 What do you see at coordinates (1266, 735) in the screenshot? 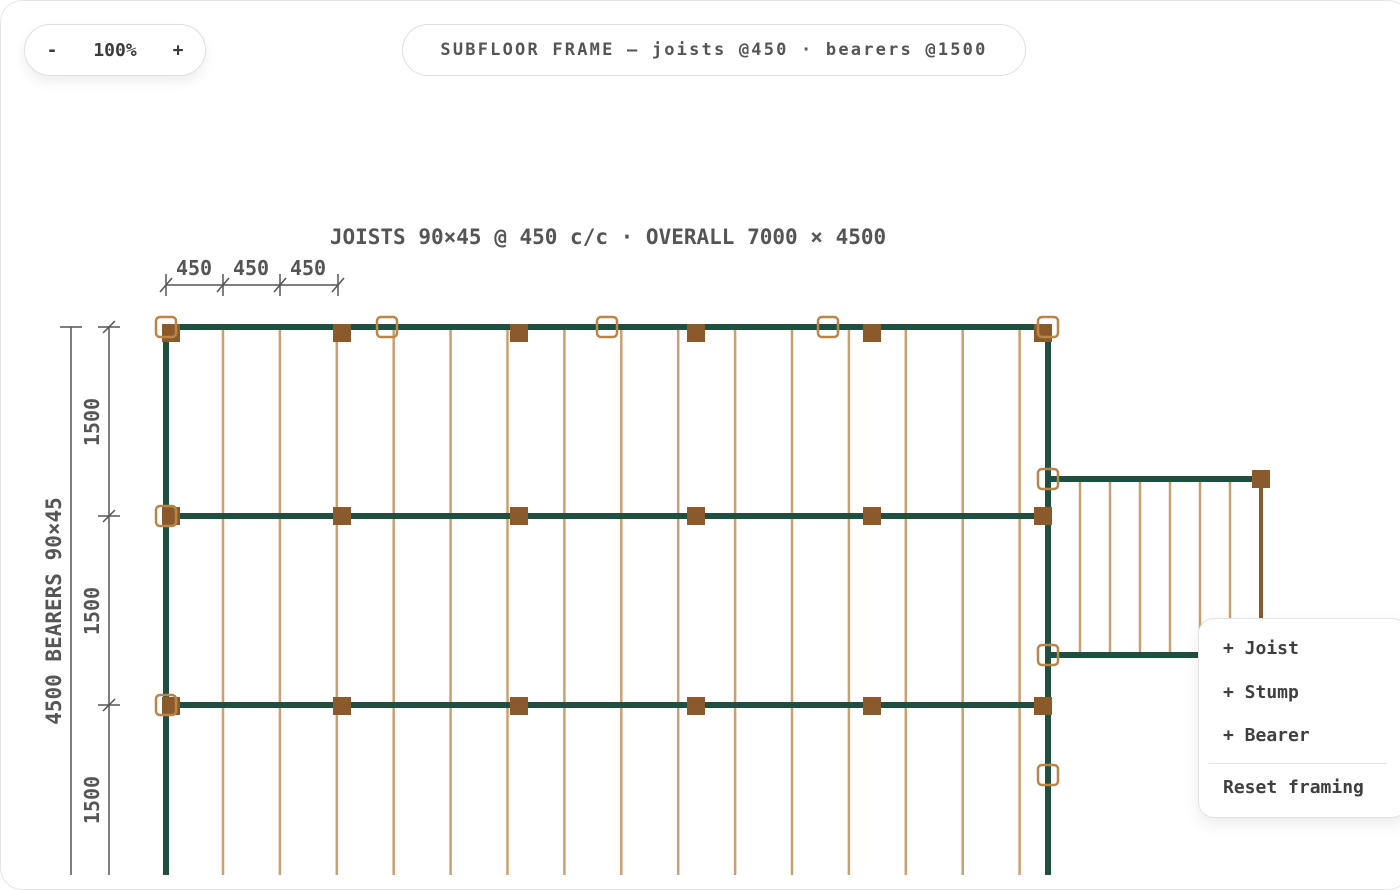
I see `add-bearer-menu-item: + Bearer` at bounding box center [1266, 735].